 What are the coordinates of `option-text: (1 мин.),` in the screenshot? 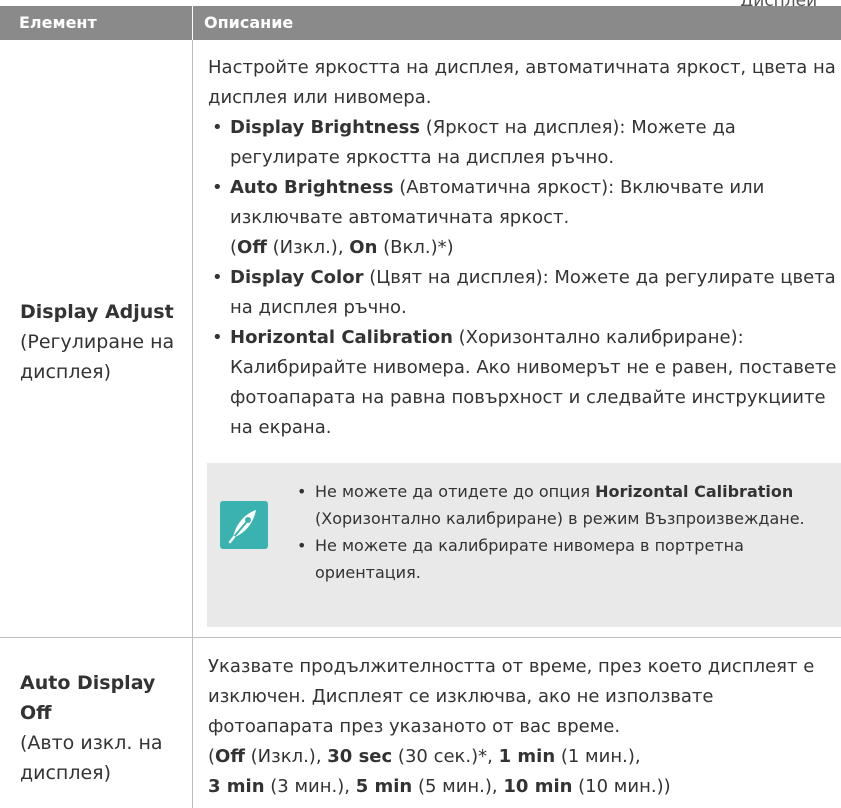 It's located at (598, 756).